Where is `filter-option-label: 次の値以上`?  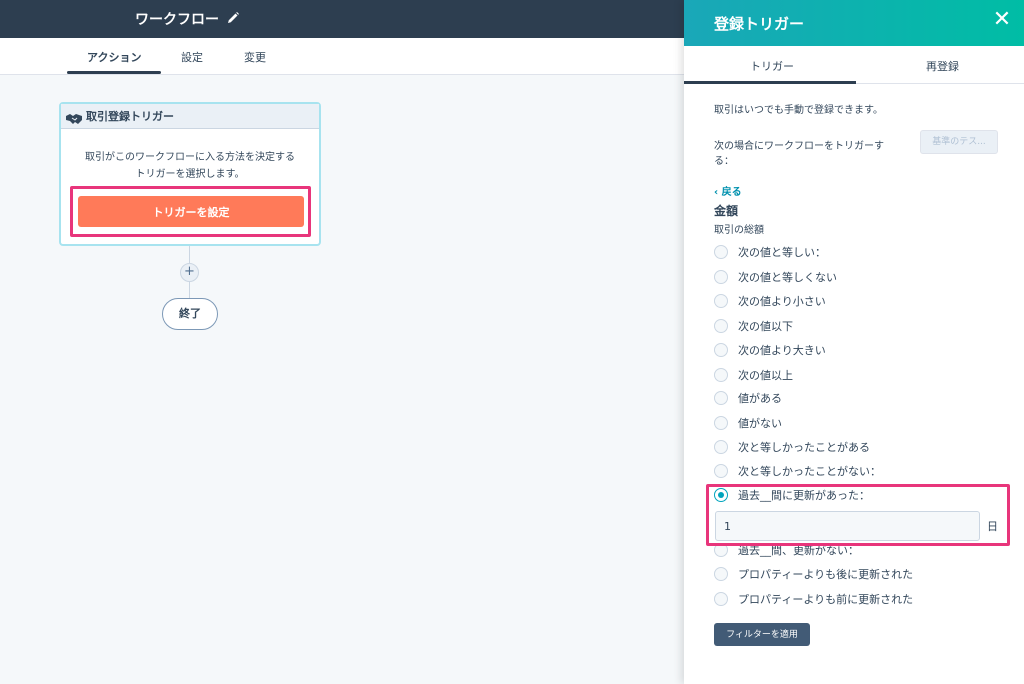
filter-option-label: 次の値以上 is located at coordinates (765, 375).